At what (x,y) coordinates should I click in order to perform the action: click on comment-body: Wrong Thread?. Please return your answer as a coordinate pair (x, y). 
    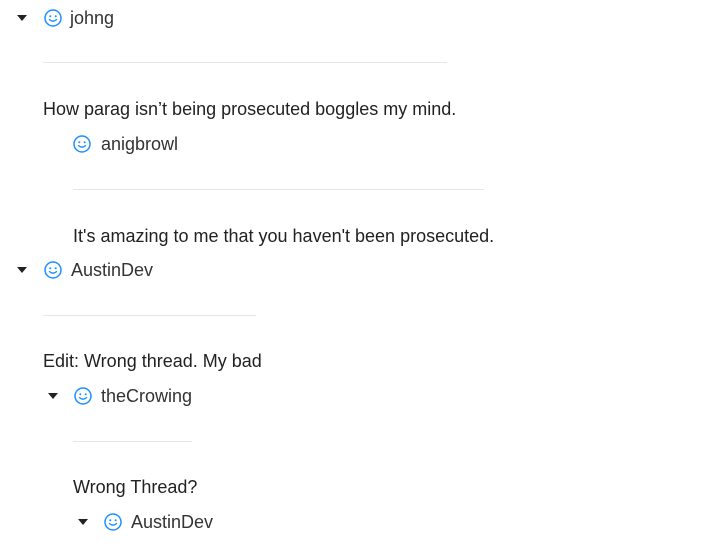
    Looking at the image, I should click on (135, 487).